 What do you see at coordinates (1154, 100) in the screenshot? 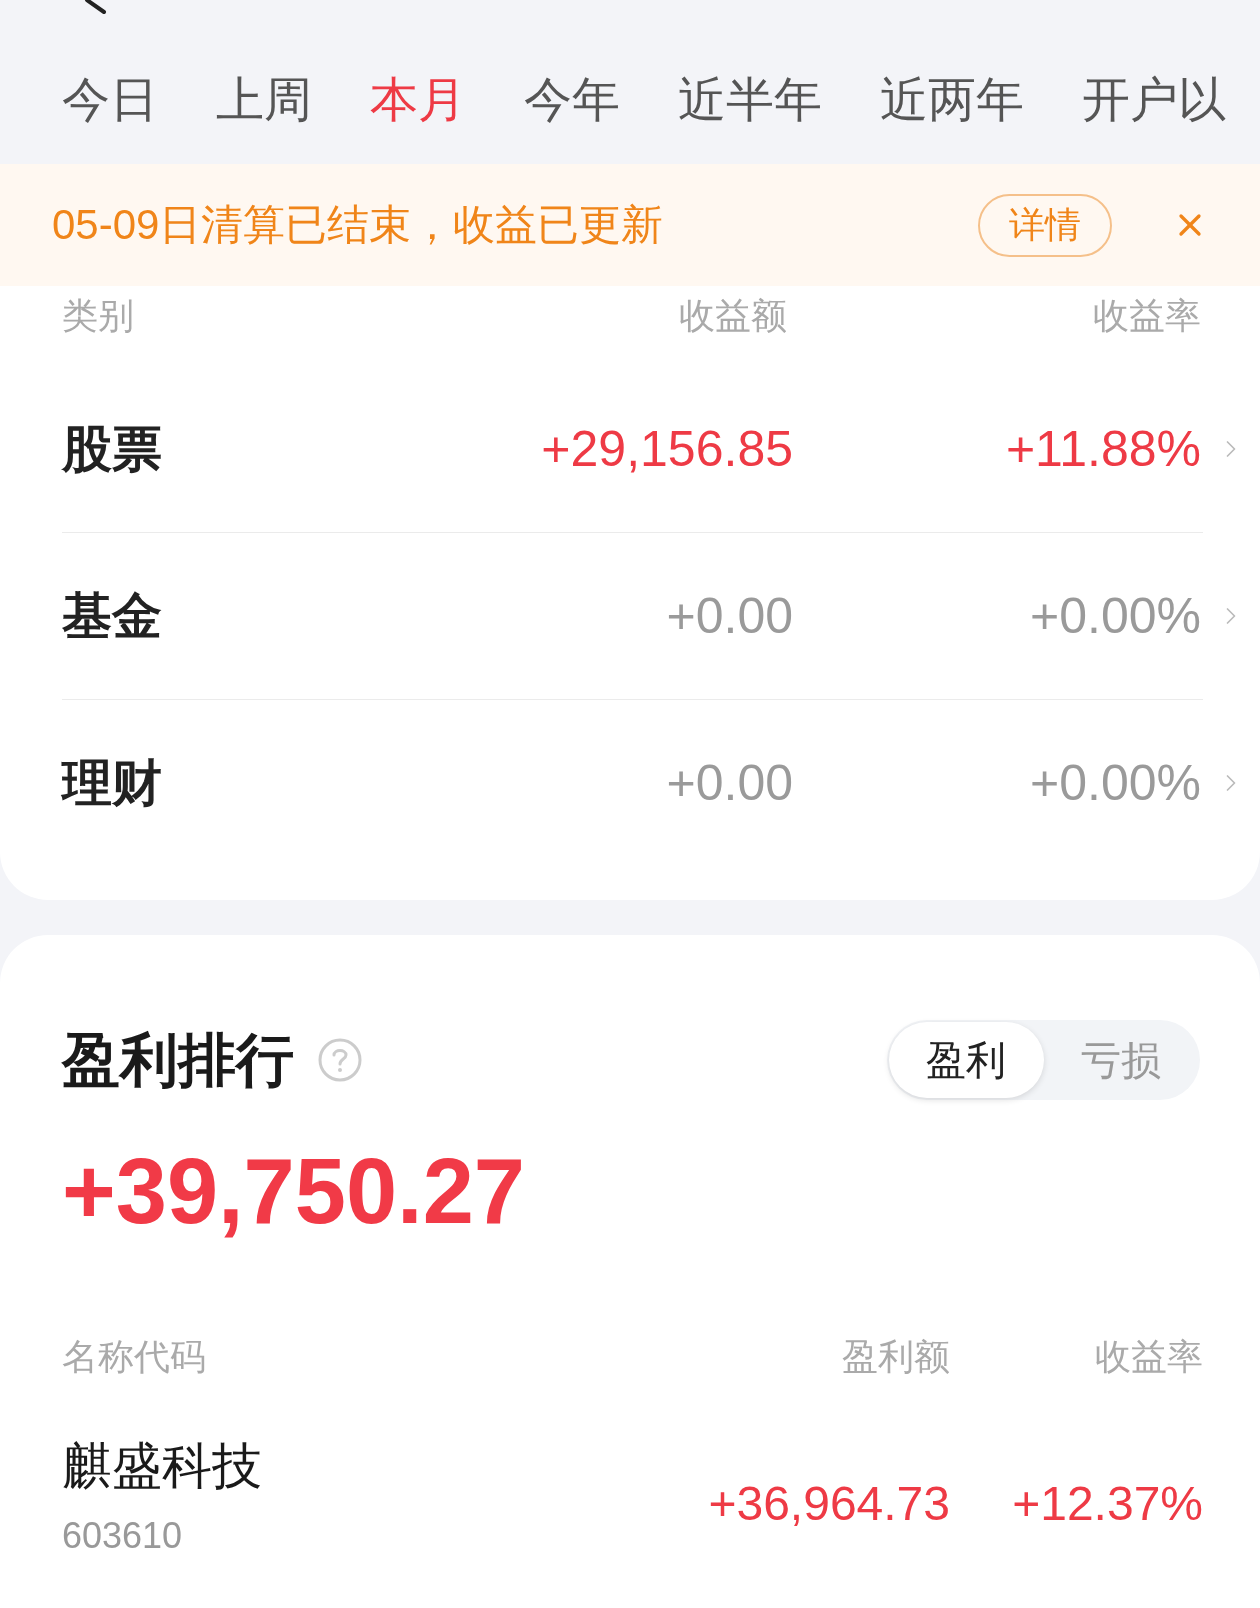
I see `period-tab: 开户以` at bounding box center [1154, 100].